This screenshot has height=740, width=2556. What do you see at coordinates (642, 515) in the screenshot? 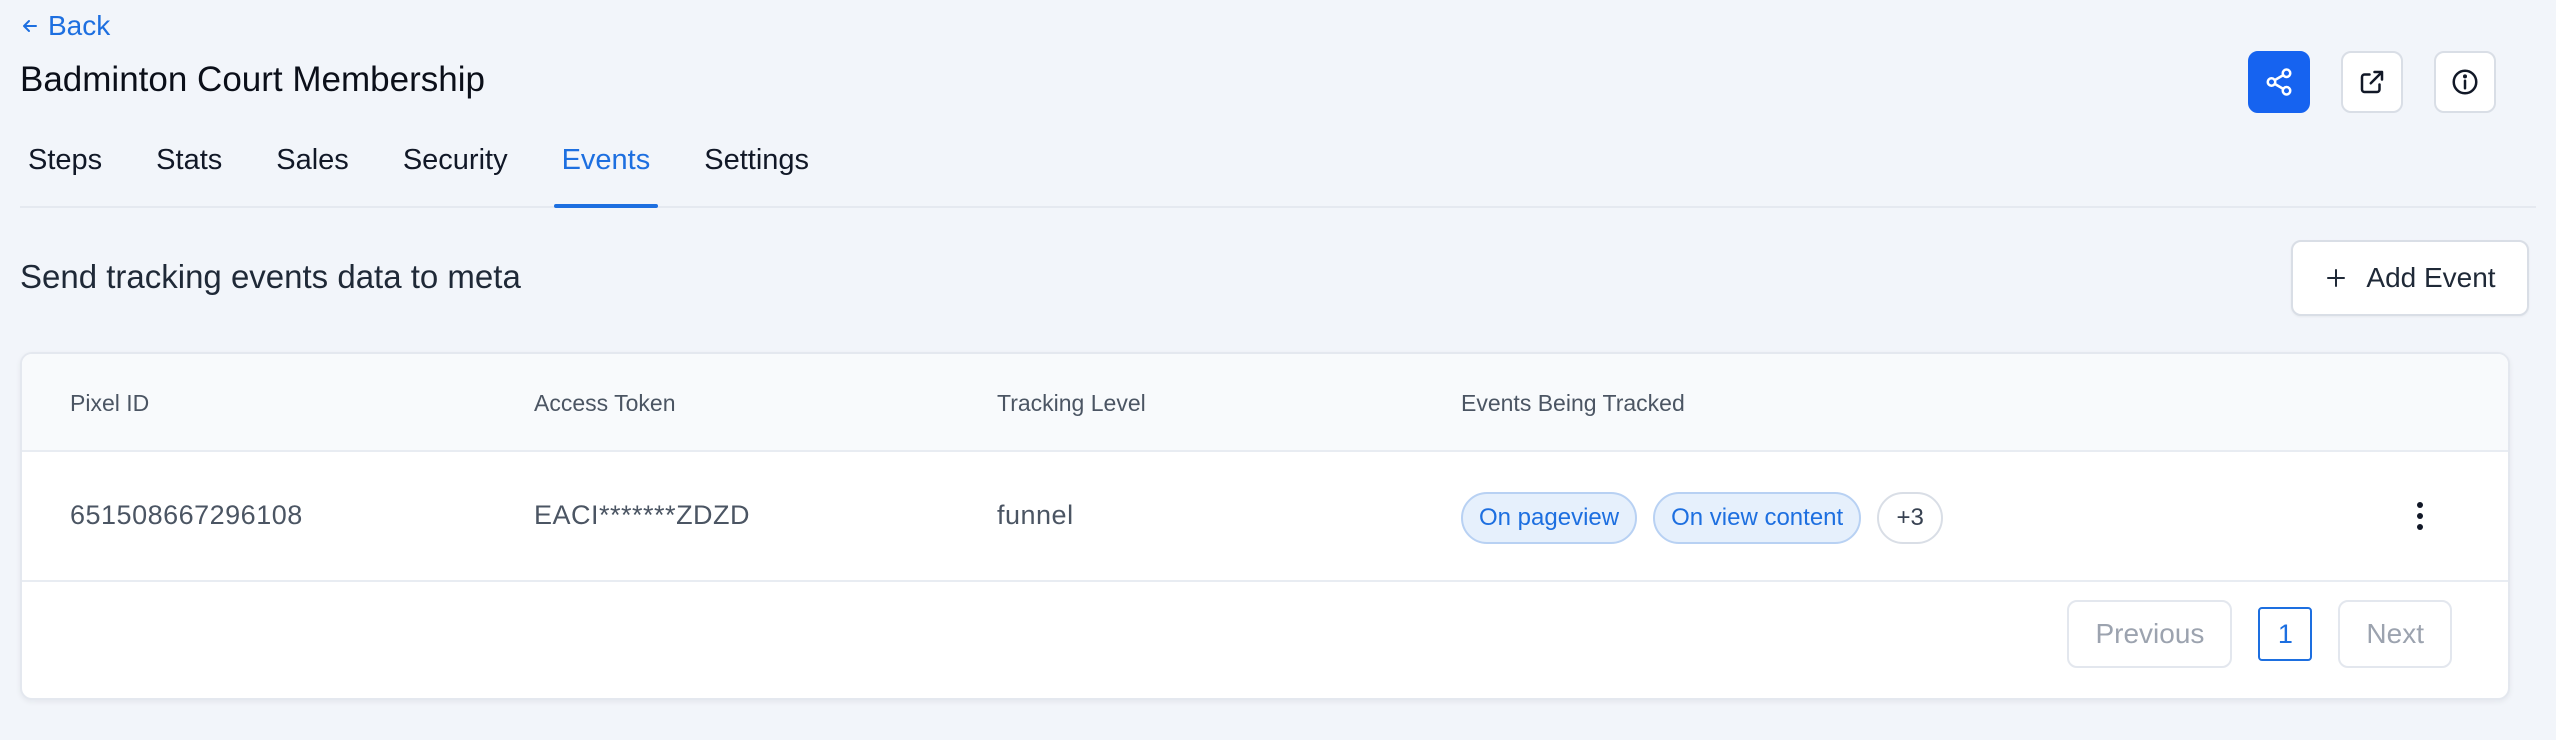
I see `access-token-cell: EACI*******ZDZD` at bounding box center [642, 515].